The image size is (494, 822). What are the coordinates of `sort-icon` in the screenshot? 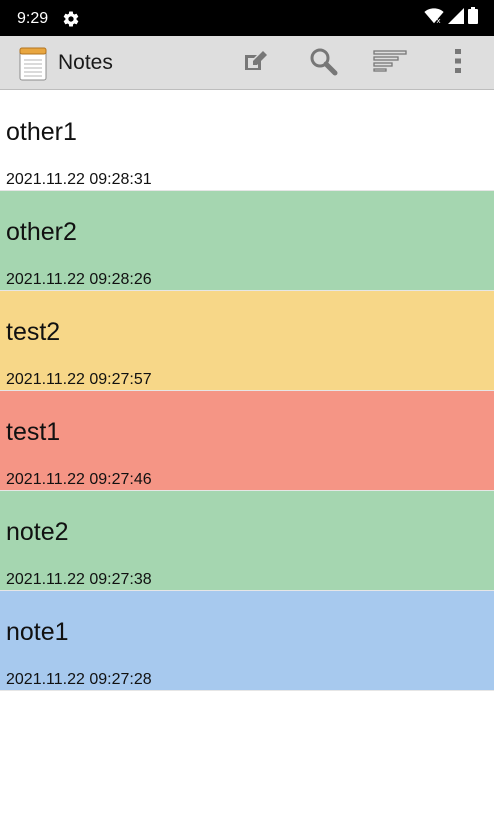 It's located at (390, 63).